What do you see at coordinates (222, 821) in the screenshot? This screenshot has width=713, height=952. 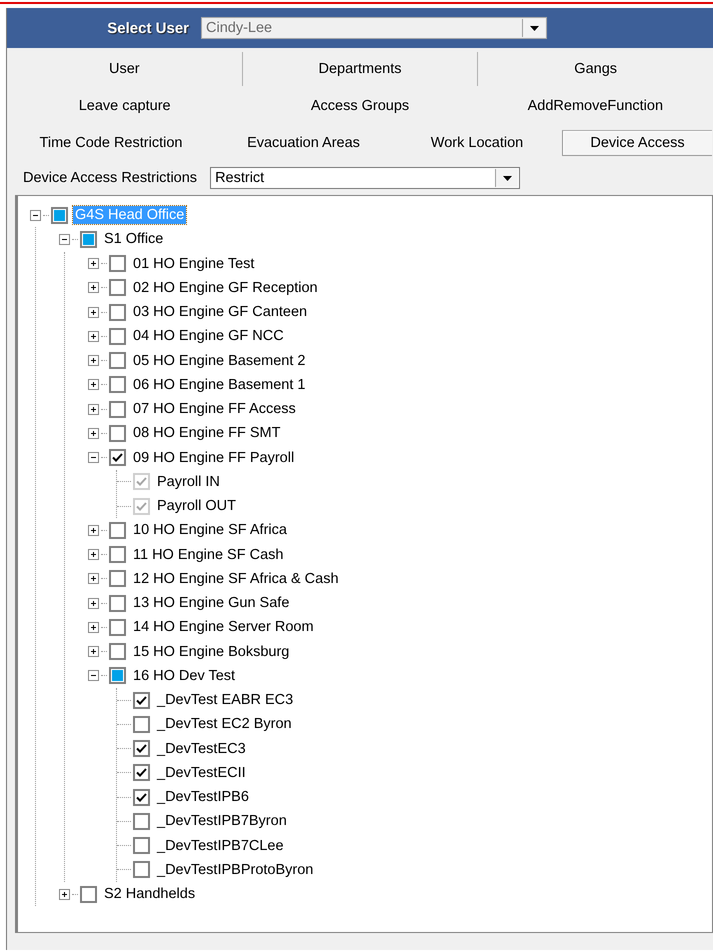 I see `tree-item-label: _DevTestIPB7Byron` at bounding box center [222, 821].